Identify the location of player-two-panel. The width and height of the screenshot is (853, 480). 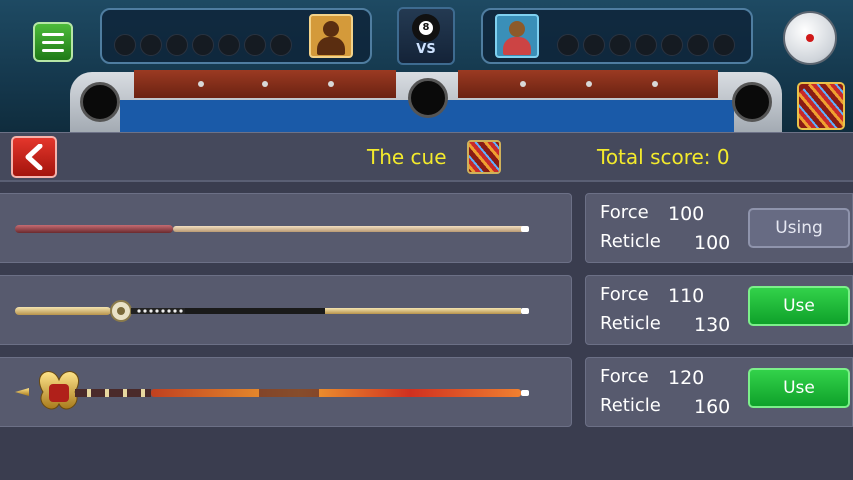
(617, 36).